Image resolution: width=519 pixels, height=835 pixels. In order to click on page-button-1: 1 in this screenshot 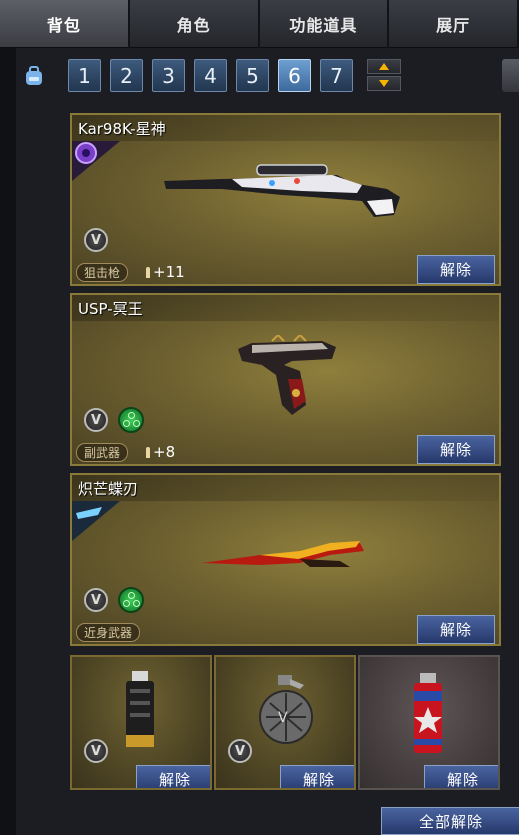, I will do `click(84, 75)`.